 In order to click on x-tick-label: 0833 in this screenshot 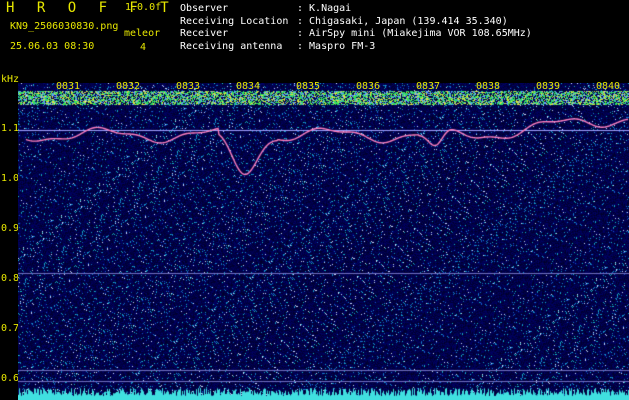, I will do `click(188, 86)`.